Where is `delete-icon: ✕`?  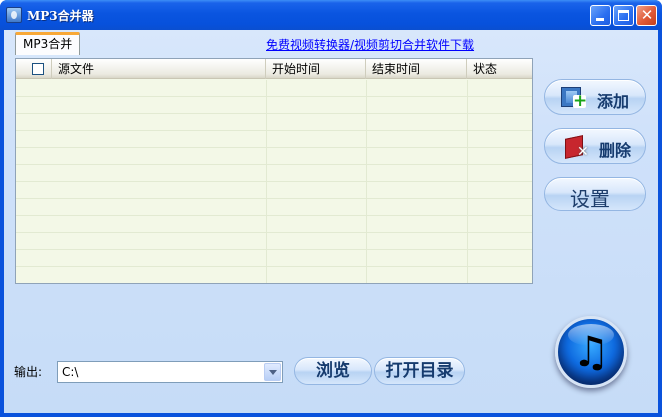
delete-icon: ✕ is located at coordinates (577, 147).